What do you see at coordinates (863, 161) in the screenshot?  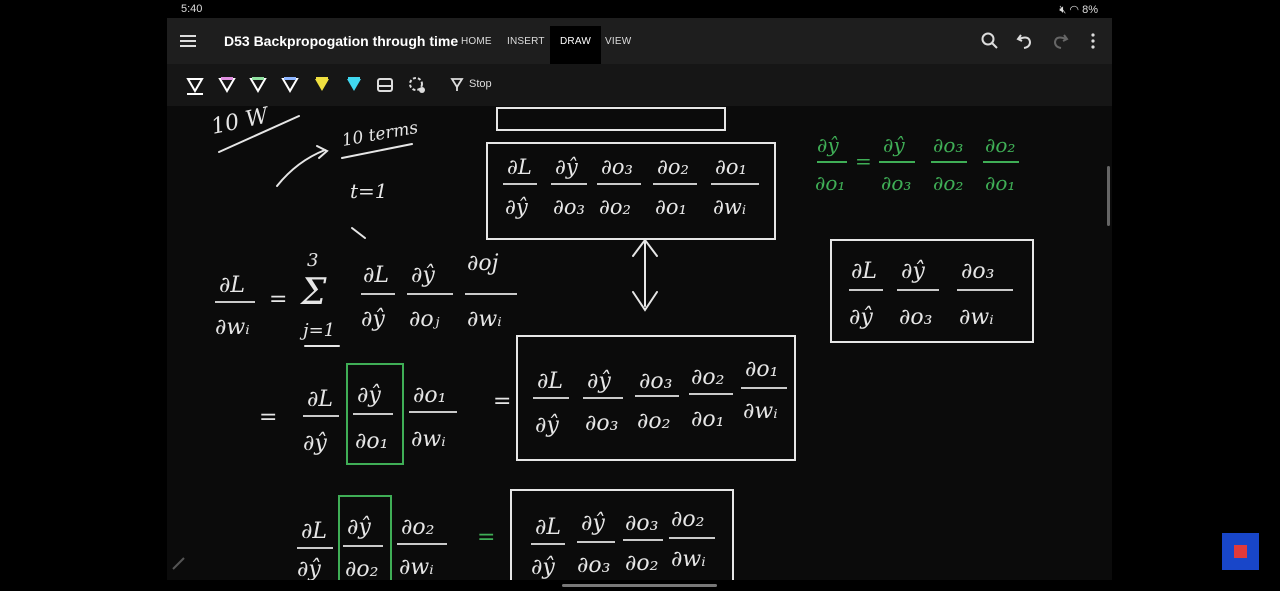 I see `green-eq: =` at bounding box center [863, 161].